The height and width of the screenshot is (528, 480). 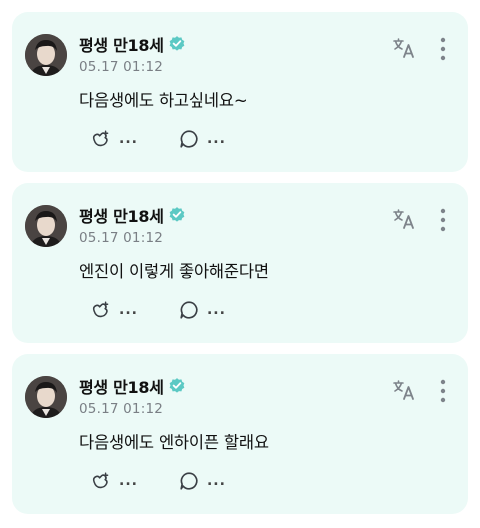 What do you see at coordinates (174, 442) in the screenshot?
I see `post-text: 다음생에도 엔하이픈 할래요` at bounding box center [174, 442].